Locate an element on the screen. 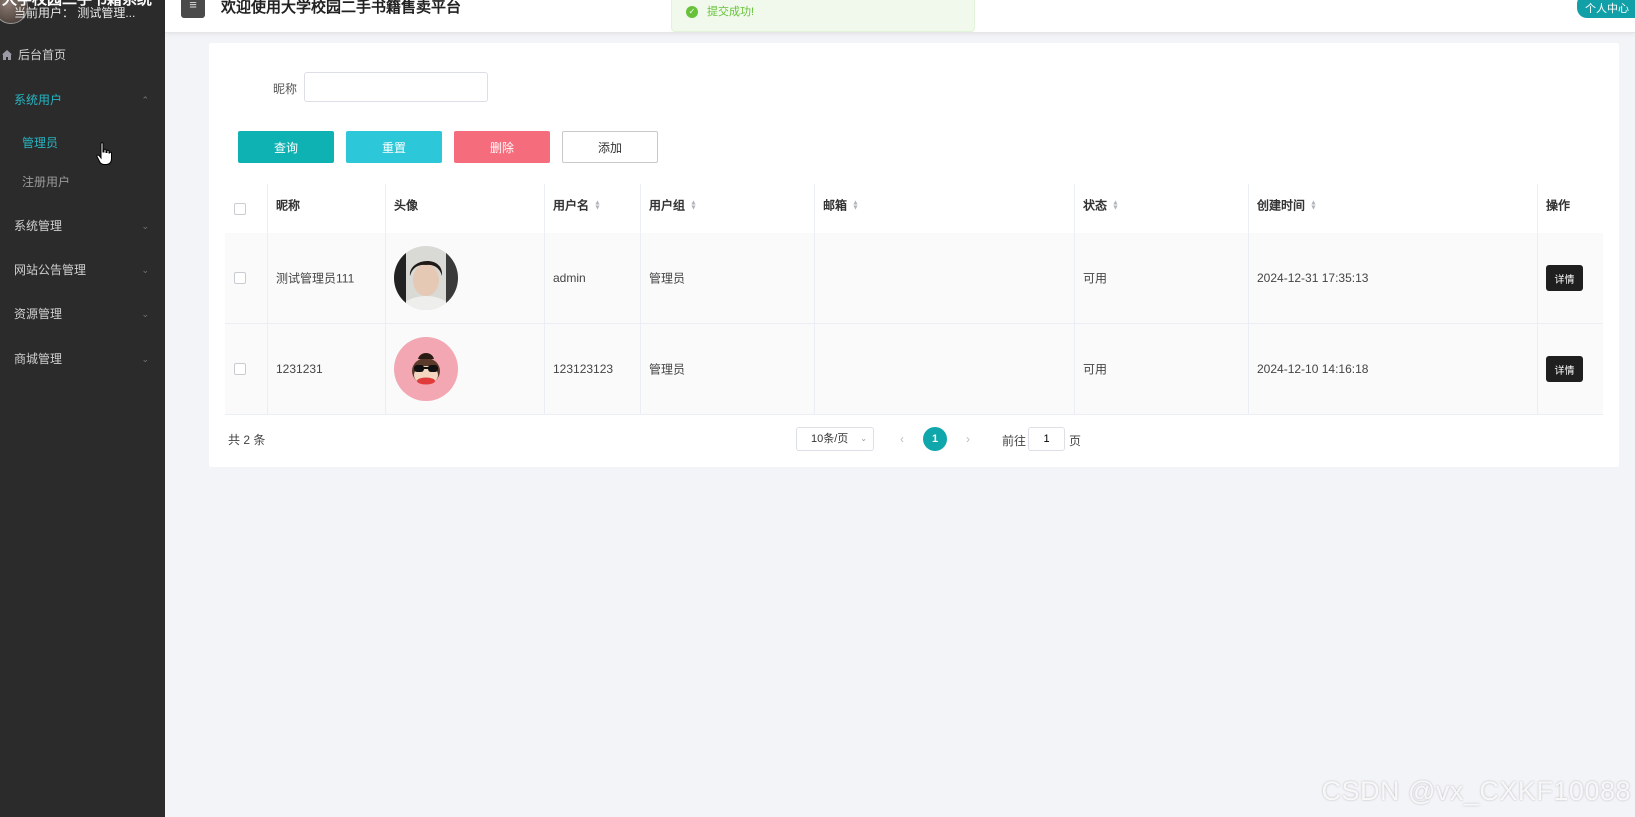 This screenshot has width=1635, height=817. created-value: 2024-12-10 14:16:18 is located at coordinates (1313, 369).